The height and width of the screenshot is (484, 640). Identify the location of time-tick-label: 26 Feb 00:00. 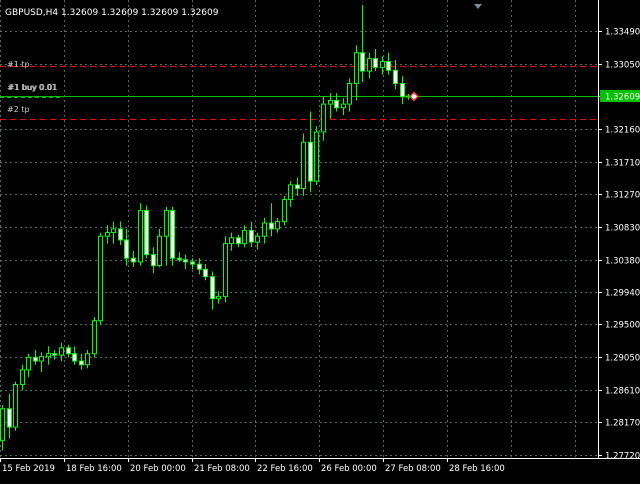
(349, 469).